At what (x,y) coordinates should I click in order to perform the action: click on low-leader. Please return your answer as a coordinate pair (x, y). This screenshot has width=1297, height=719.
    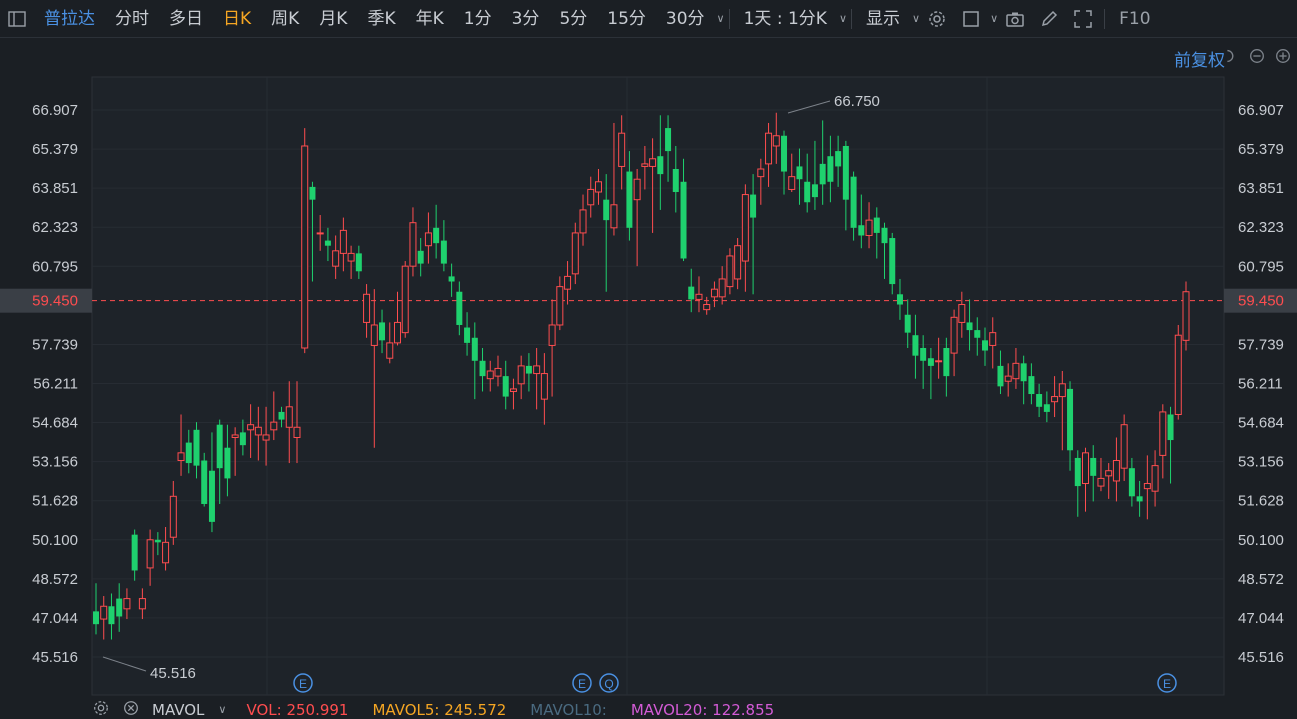
    Looking at the image, I should click on (124, 664).